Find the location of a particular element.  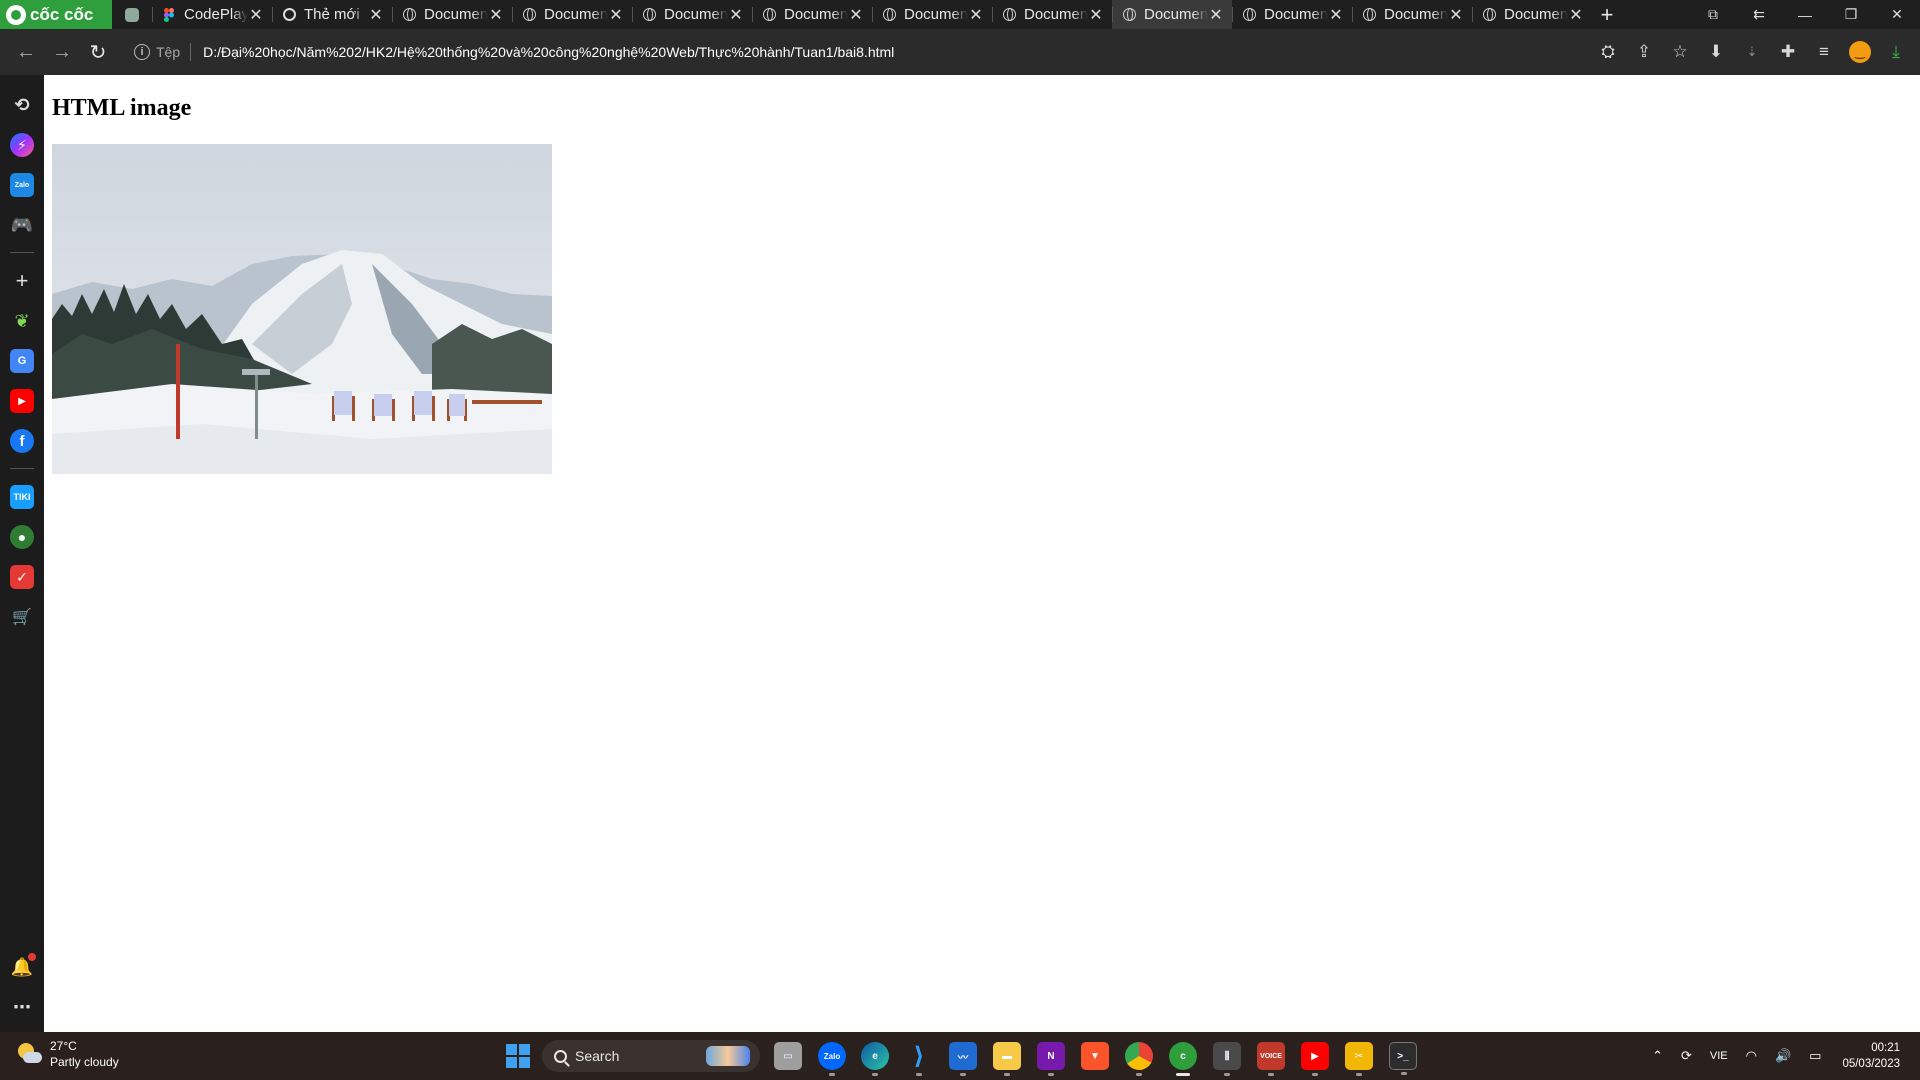

chevron-up-icon: ⌃ is located at coordinates (1657, 1056).